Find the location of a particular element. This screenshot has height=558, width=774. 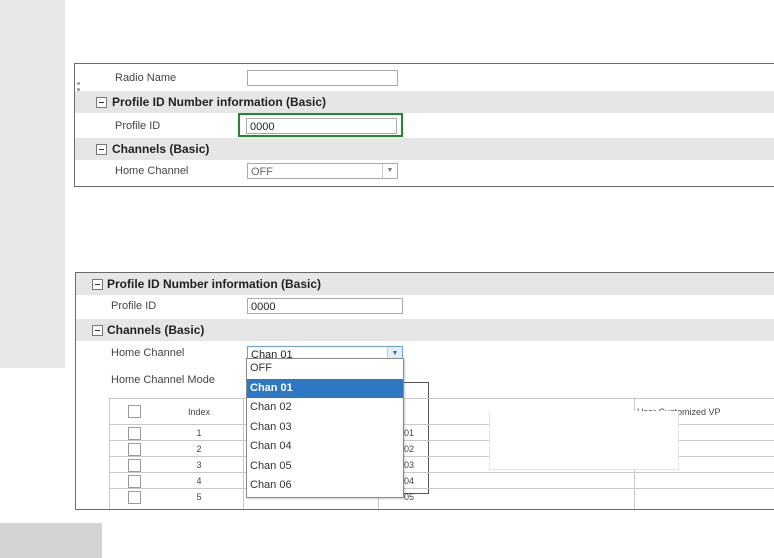

row-index: 2 is located at coordinates (199, 449).